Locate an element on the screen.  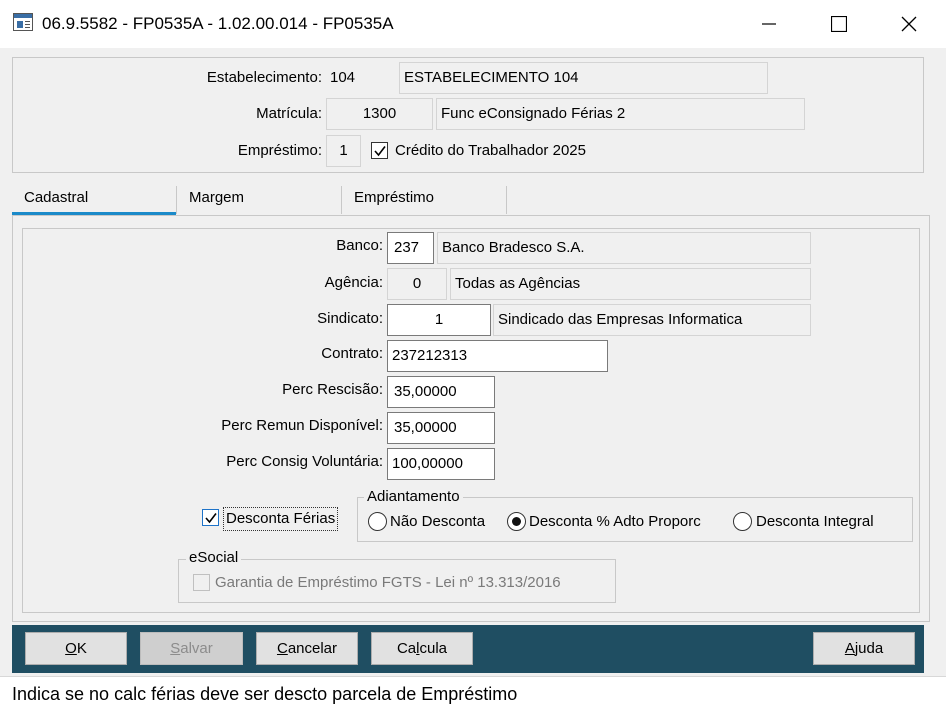
radio-nao-desconta is located at coordinates (377, 521).